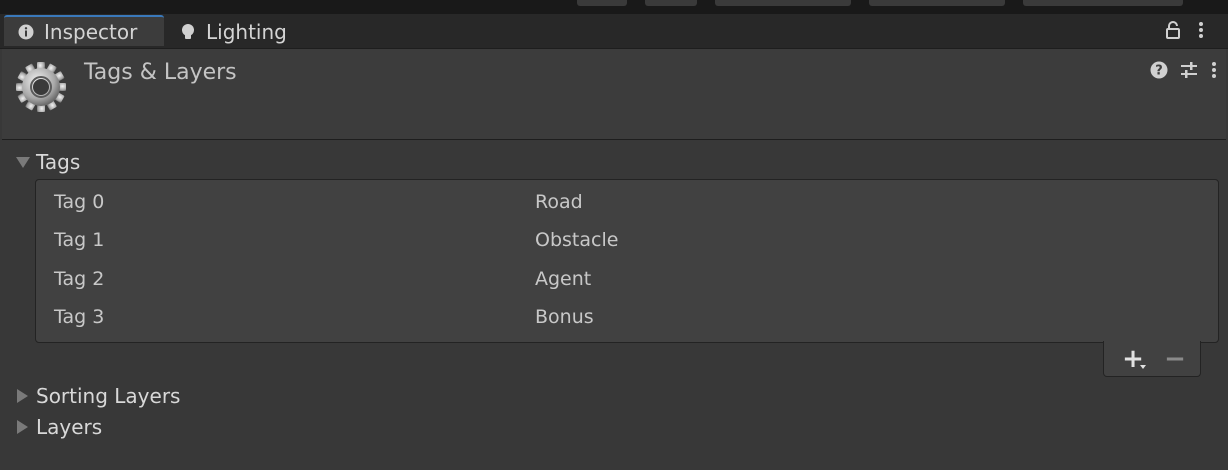 The image size is (1228, 470). Describe the element at coordinates (627, 317) in the screenshot. I see `list-item: Tag 3 Bonus` at that location.